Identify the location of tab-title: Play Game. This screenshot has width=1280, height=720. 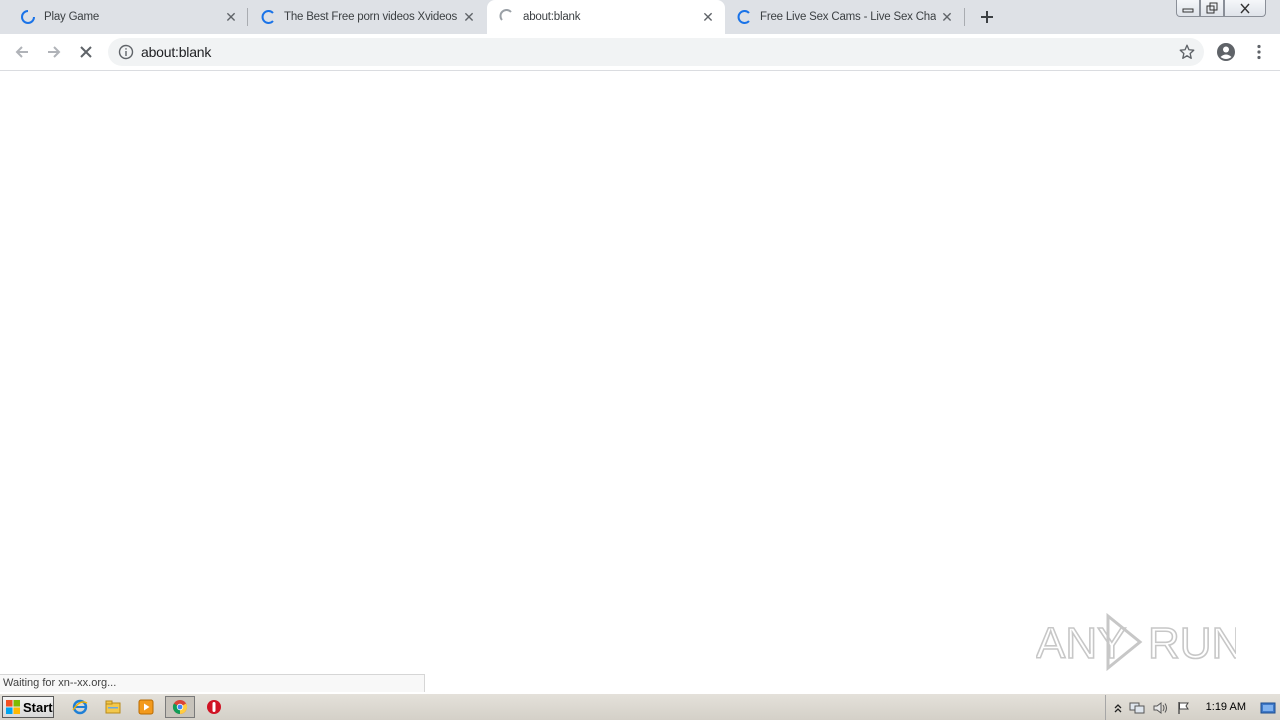
(72, 17).